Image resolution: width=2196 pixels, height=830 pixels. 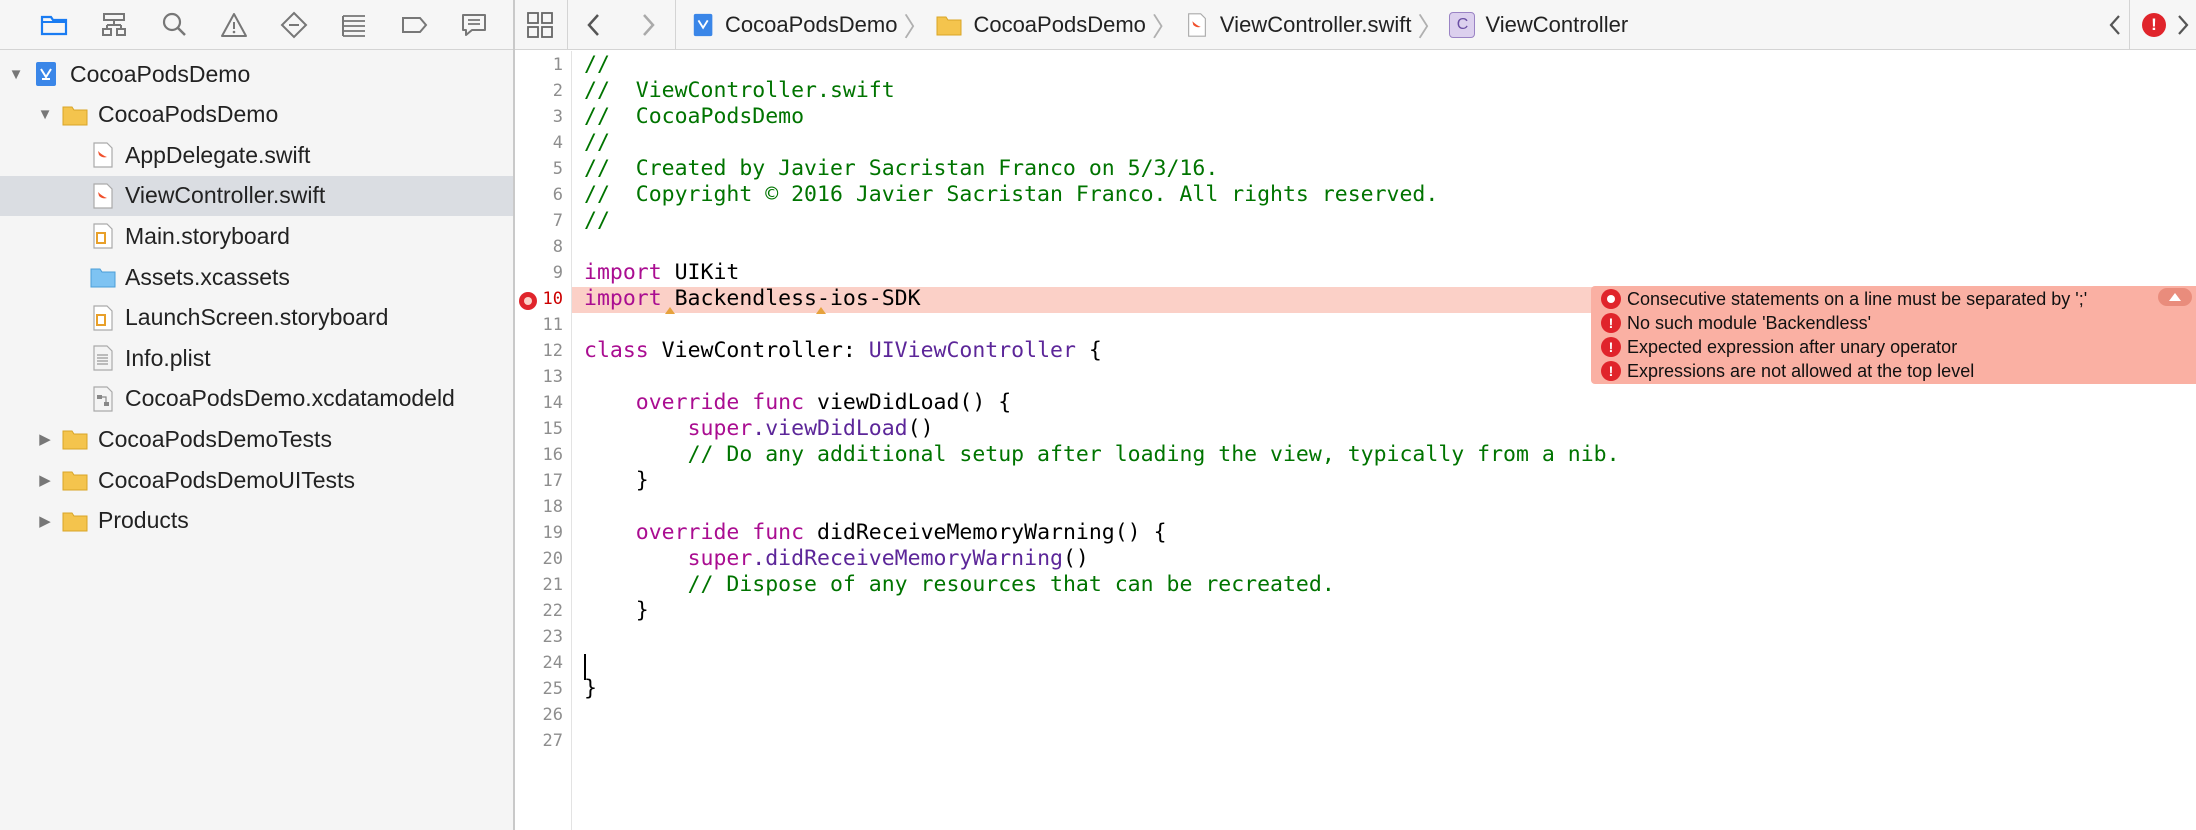 What do you see at coordinates (694, 117) in the screenshot?
I see `code-line: // CocoaPodsDemo` at bounding box center [694, 117].